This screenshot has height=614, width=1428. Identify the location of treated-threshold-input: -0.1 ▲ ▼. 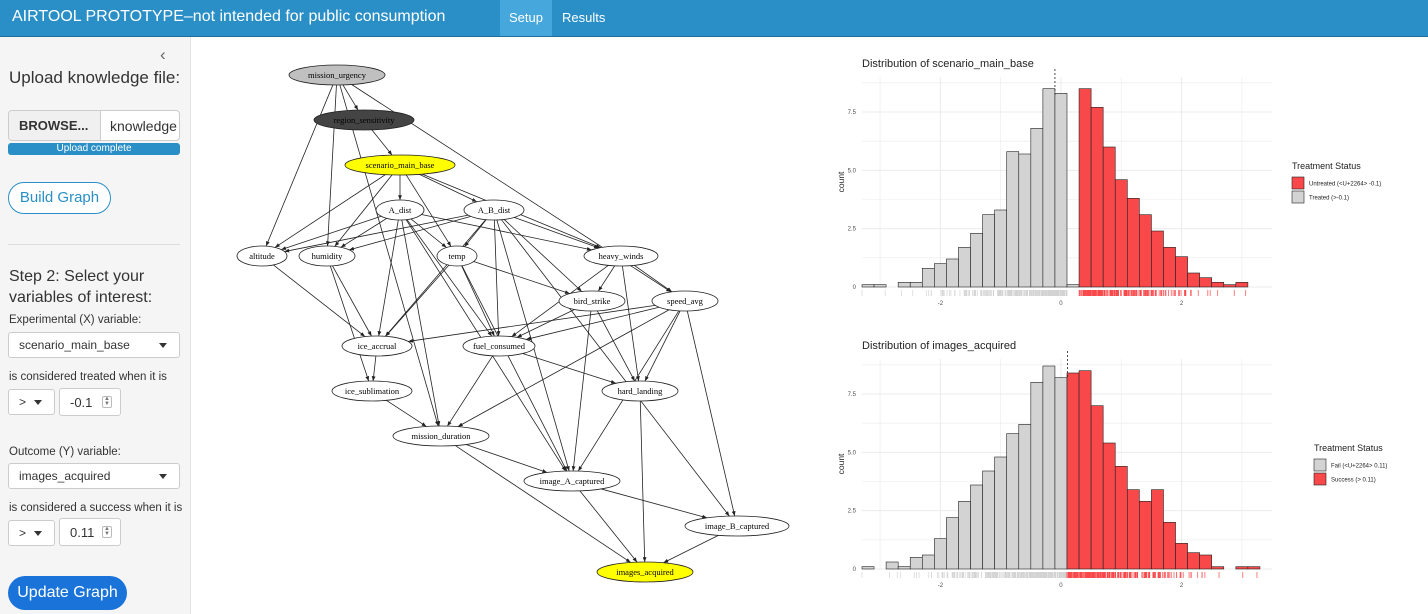
(90, 402).